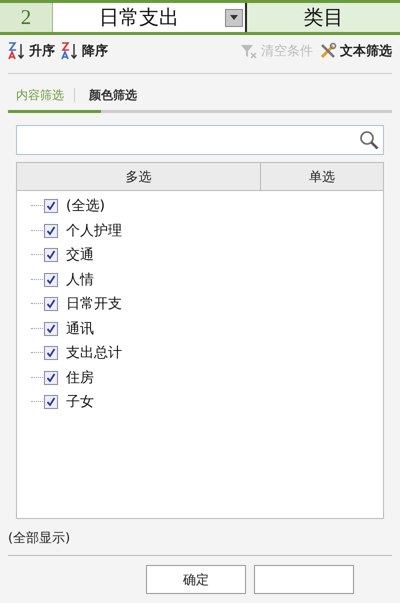 The width and height of the screenshot is (400, 603). I want to click on filter-dropdown-button, so click(234, 17).